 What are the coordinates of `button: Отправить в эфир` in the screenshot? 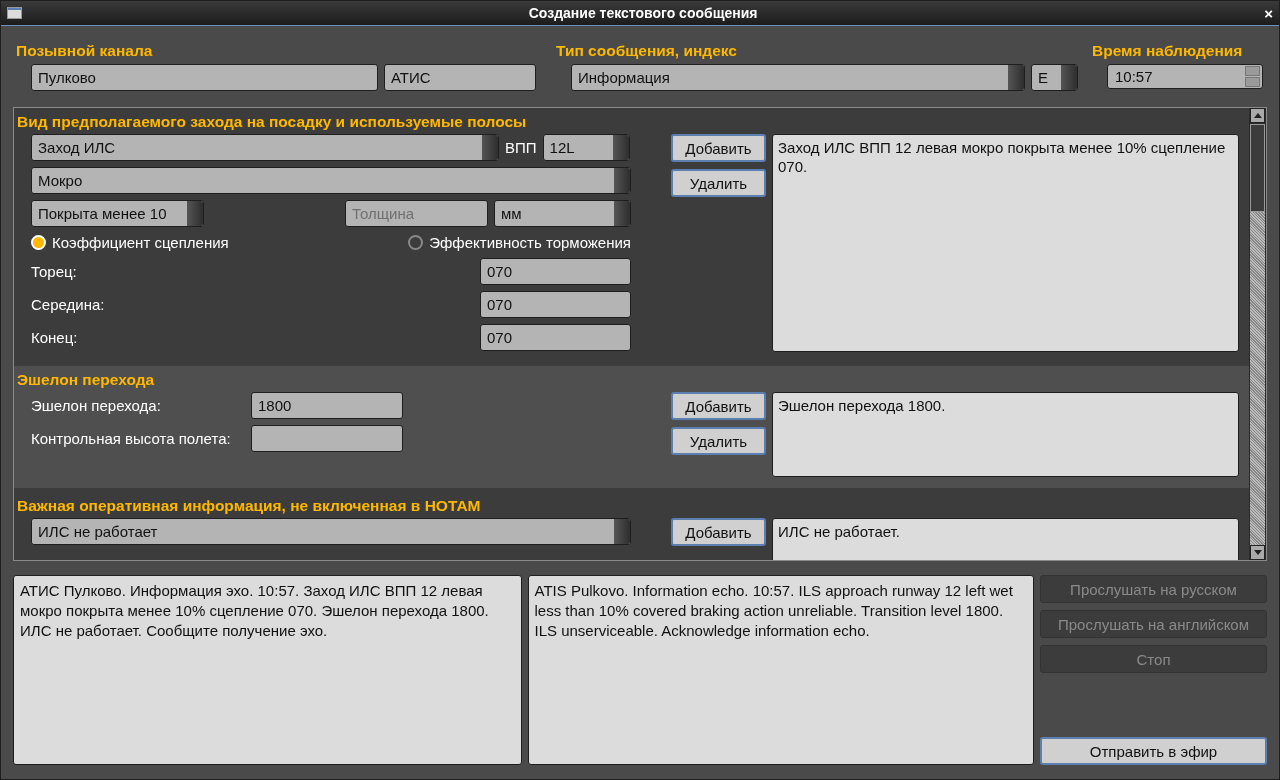 It's located at (1153, 751).